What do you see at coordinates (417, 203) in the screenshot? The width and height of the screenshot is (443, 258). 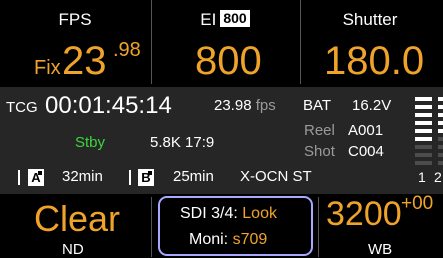 I see `wb-offset: +00` at bounding box center [417, 203].